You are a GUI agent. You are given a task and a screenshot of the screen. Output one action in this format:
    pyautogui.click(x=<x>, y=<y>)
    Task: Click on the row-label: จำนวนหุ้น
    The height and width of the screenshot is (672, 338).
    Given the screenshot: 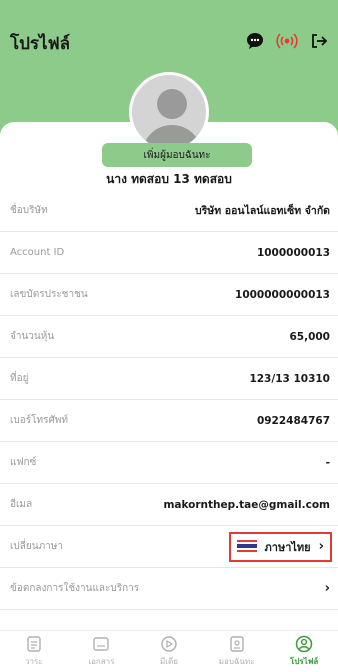 What is the action you would take?
    pyautogui.click(x=32, y=336)
    